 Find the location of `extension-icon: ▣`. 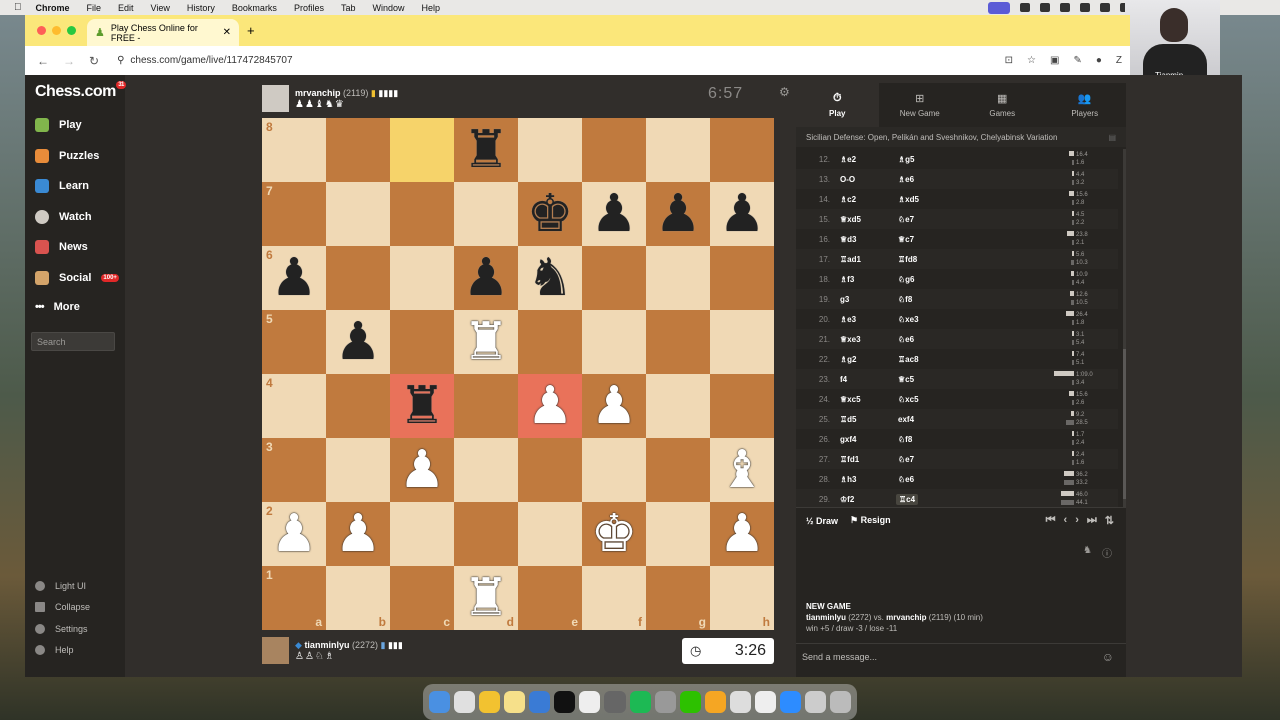

extension-icon: ▣ is located at coordinates (1054, 60).